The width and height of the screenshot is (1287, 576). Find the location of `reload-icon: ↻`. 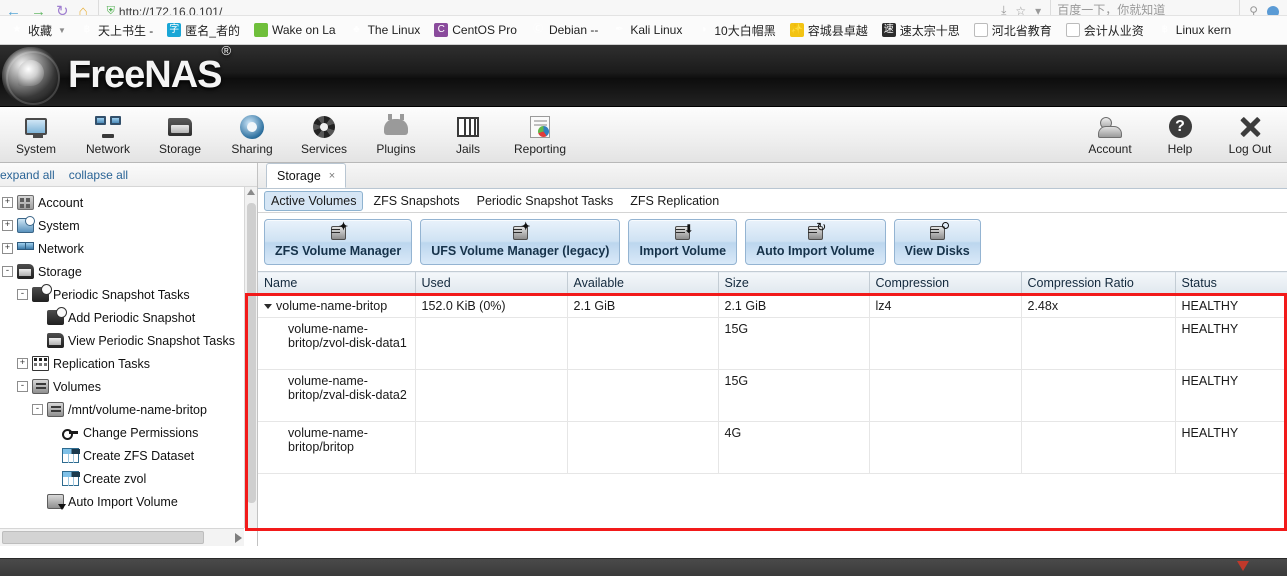

reload-icon: ↻ is located at coordinates (62, 9).